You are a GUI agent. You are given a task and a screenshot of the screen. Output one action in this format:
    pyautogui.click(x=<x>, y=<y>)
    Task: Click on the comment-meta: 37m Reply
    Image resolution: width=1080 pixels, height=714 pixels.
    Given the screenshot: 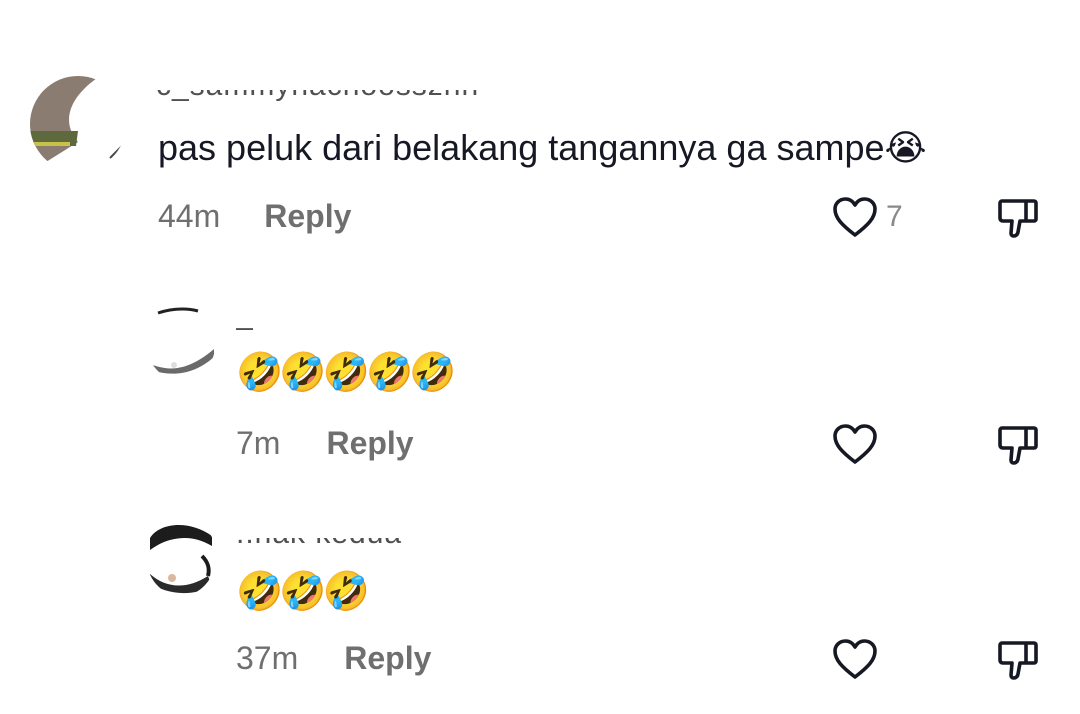 What is the action you would take?
    pyautogui.click(x=333, y=658)
    